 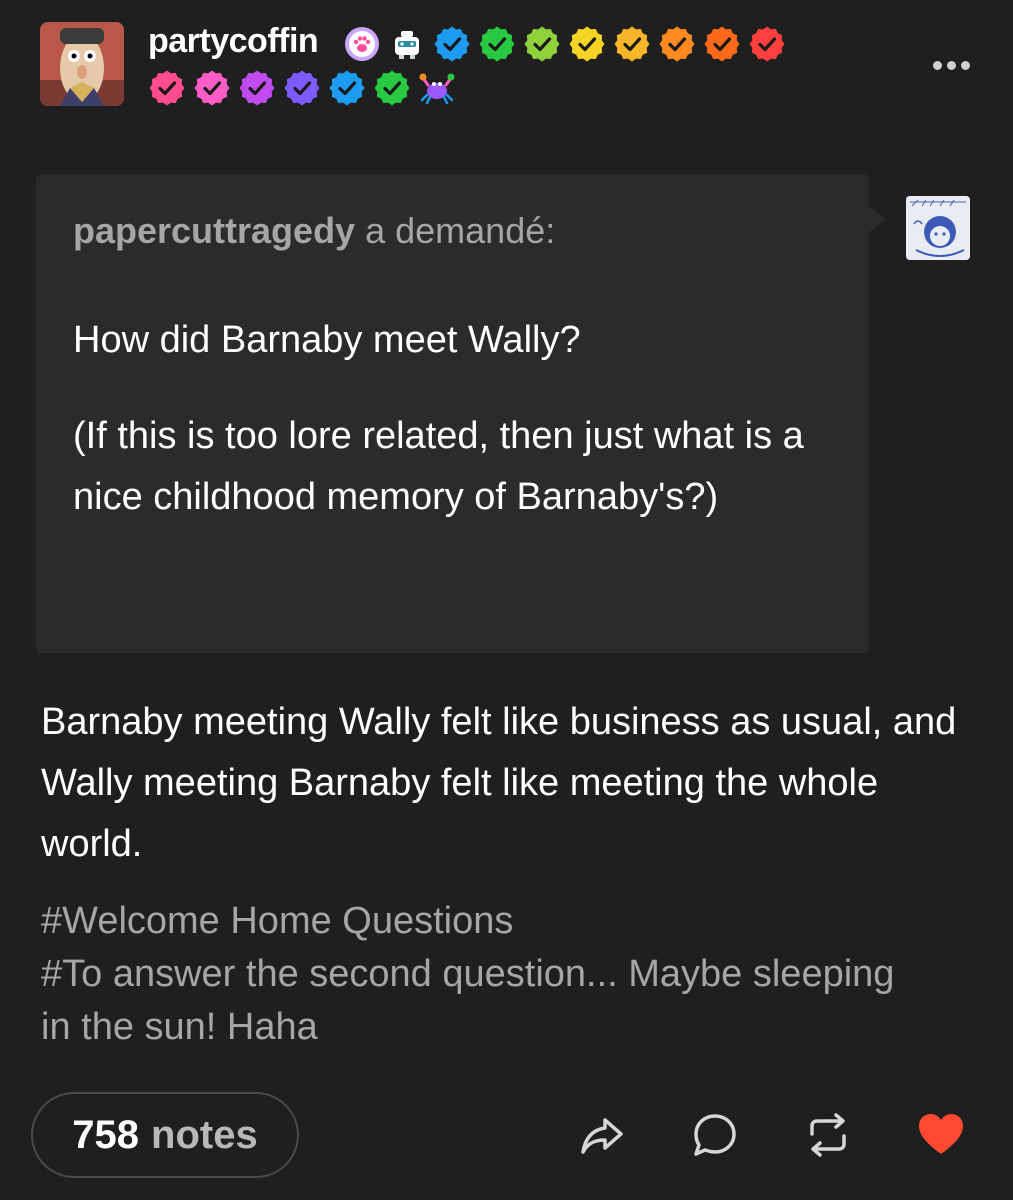 What do you see at coordinates (106, 1134) in the screenshot?
I see `notes-count: 758` at bounding box center [106, 1134].